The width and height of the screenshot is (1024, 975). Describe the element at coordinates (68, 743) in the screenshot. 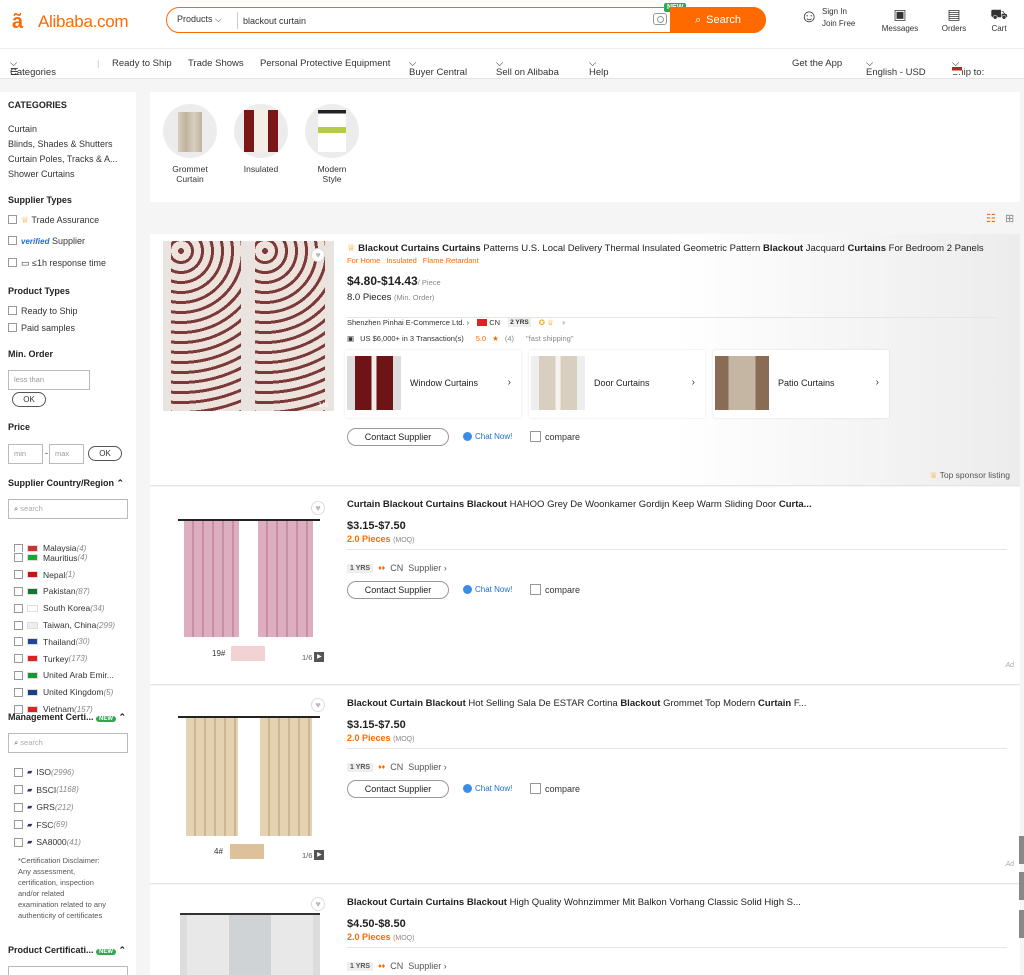

I see `cert-search-input: ⌕ search` at that location.